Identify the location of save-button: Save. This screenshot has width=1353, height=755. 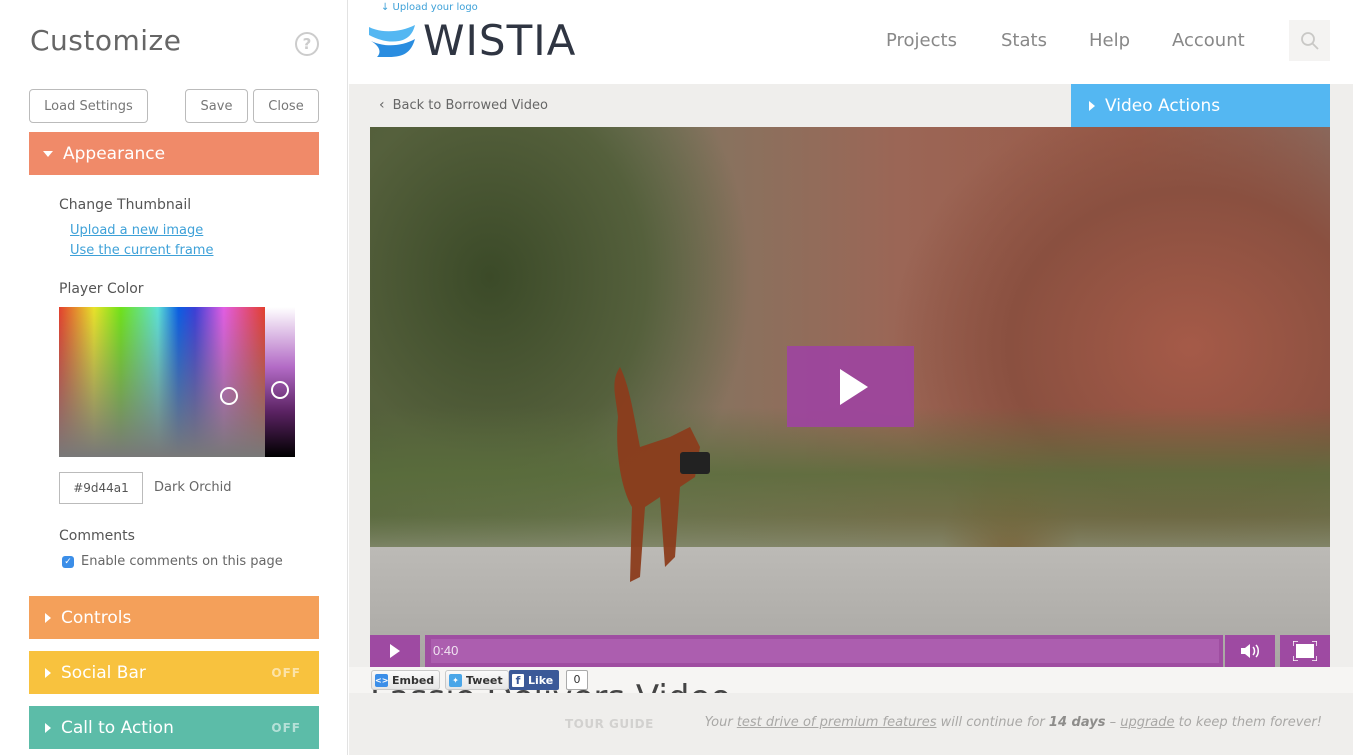
(216, 106).